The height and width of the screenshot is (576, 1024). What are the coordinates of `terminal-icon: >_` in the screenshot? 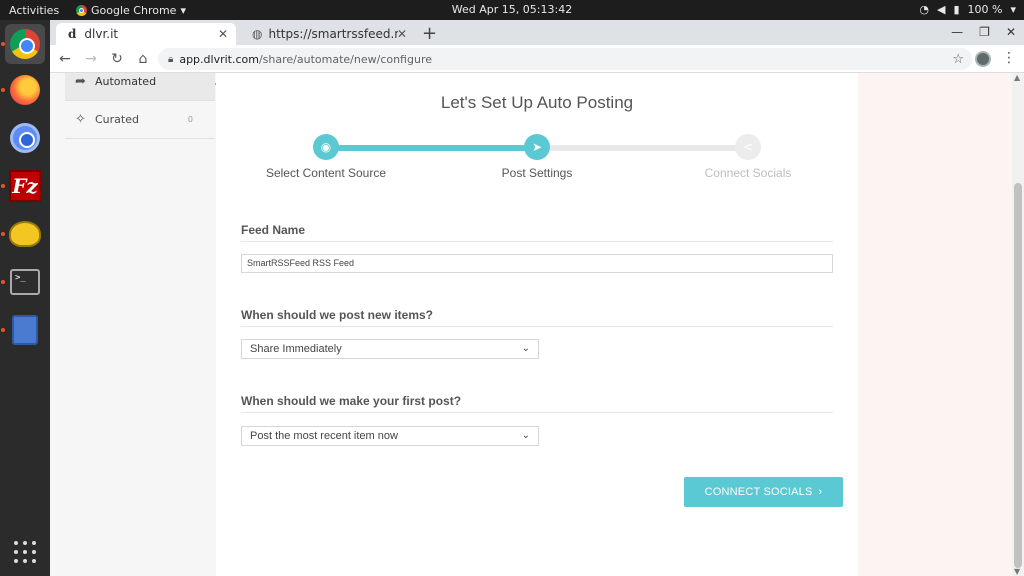 It's located at (25, 282).